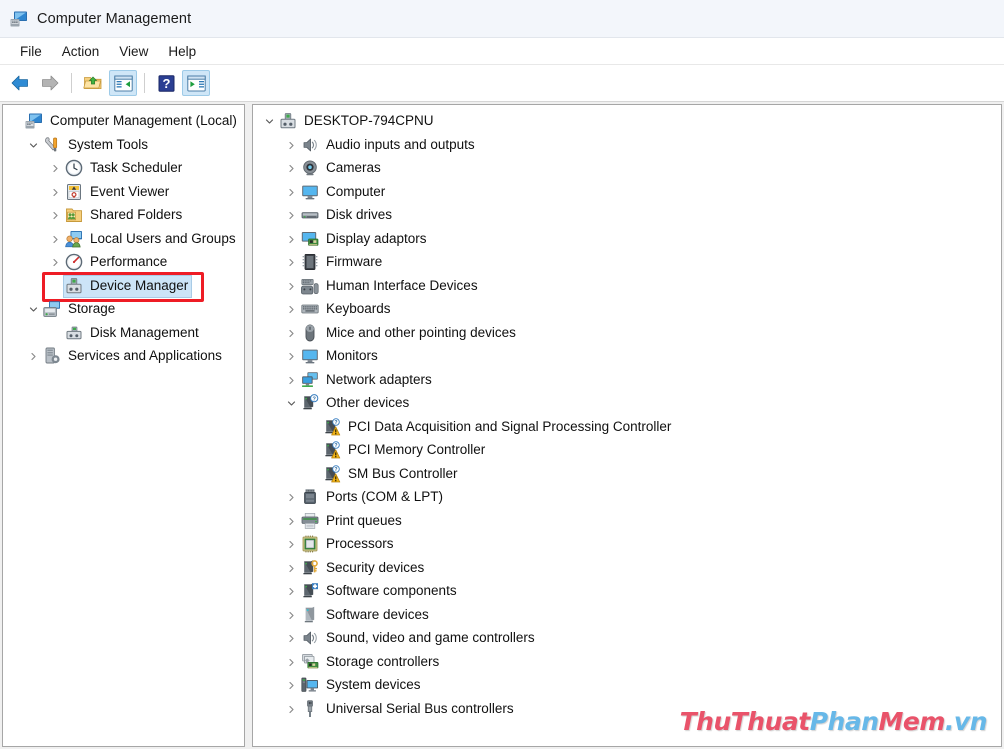 This screenshot has height=749, width=1004. I want to click on device-item-label: DESKTOP-794CPNU, so click(369, 120).